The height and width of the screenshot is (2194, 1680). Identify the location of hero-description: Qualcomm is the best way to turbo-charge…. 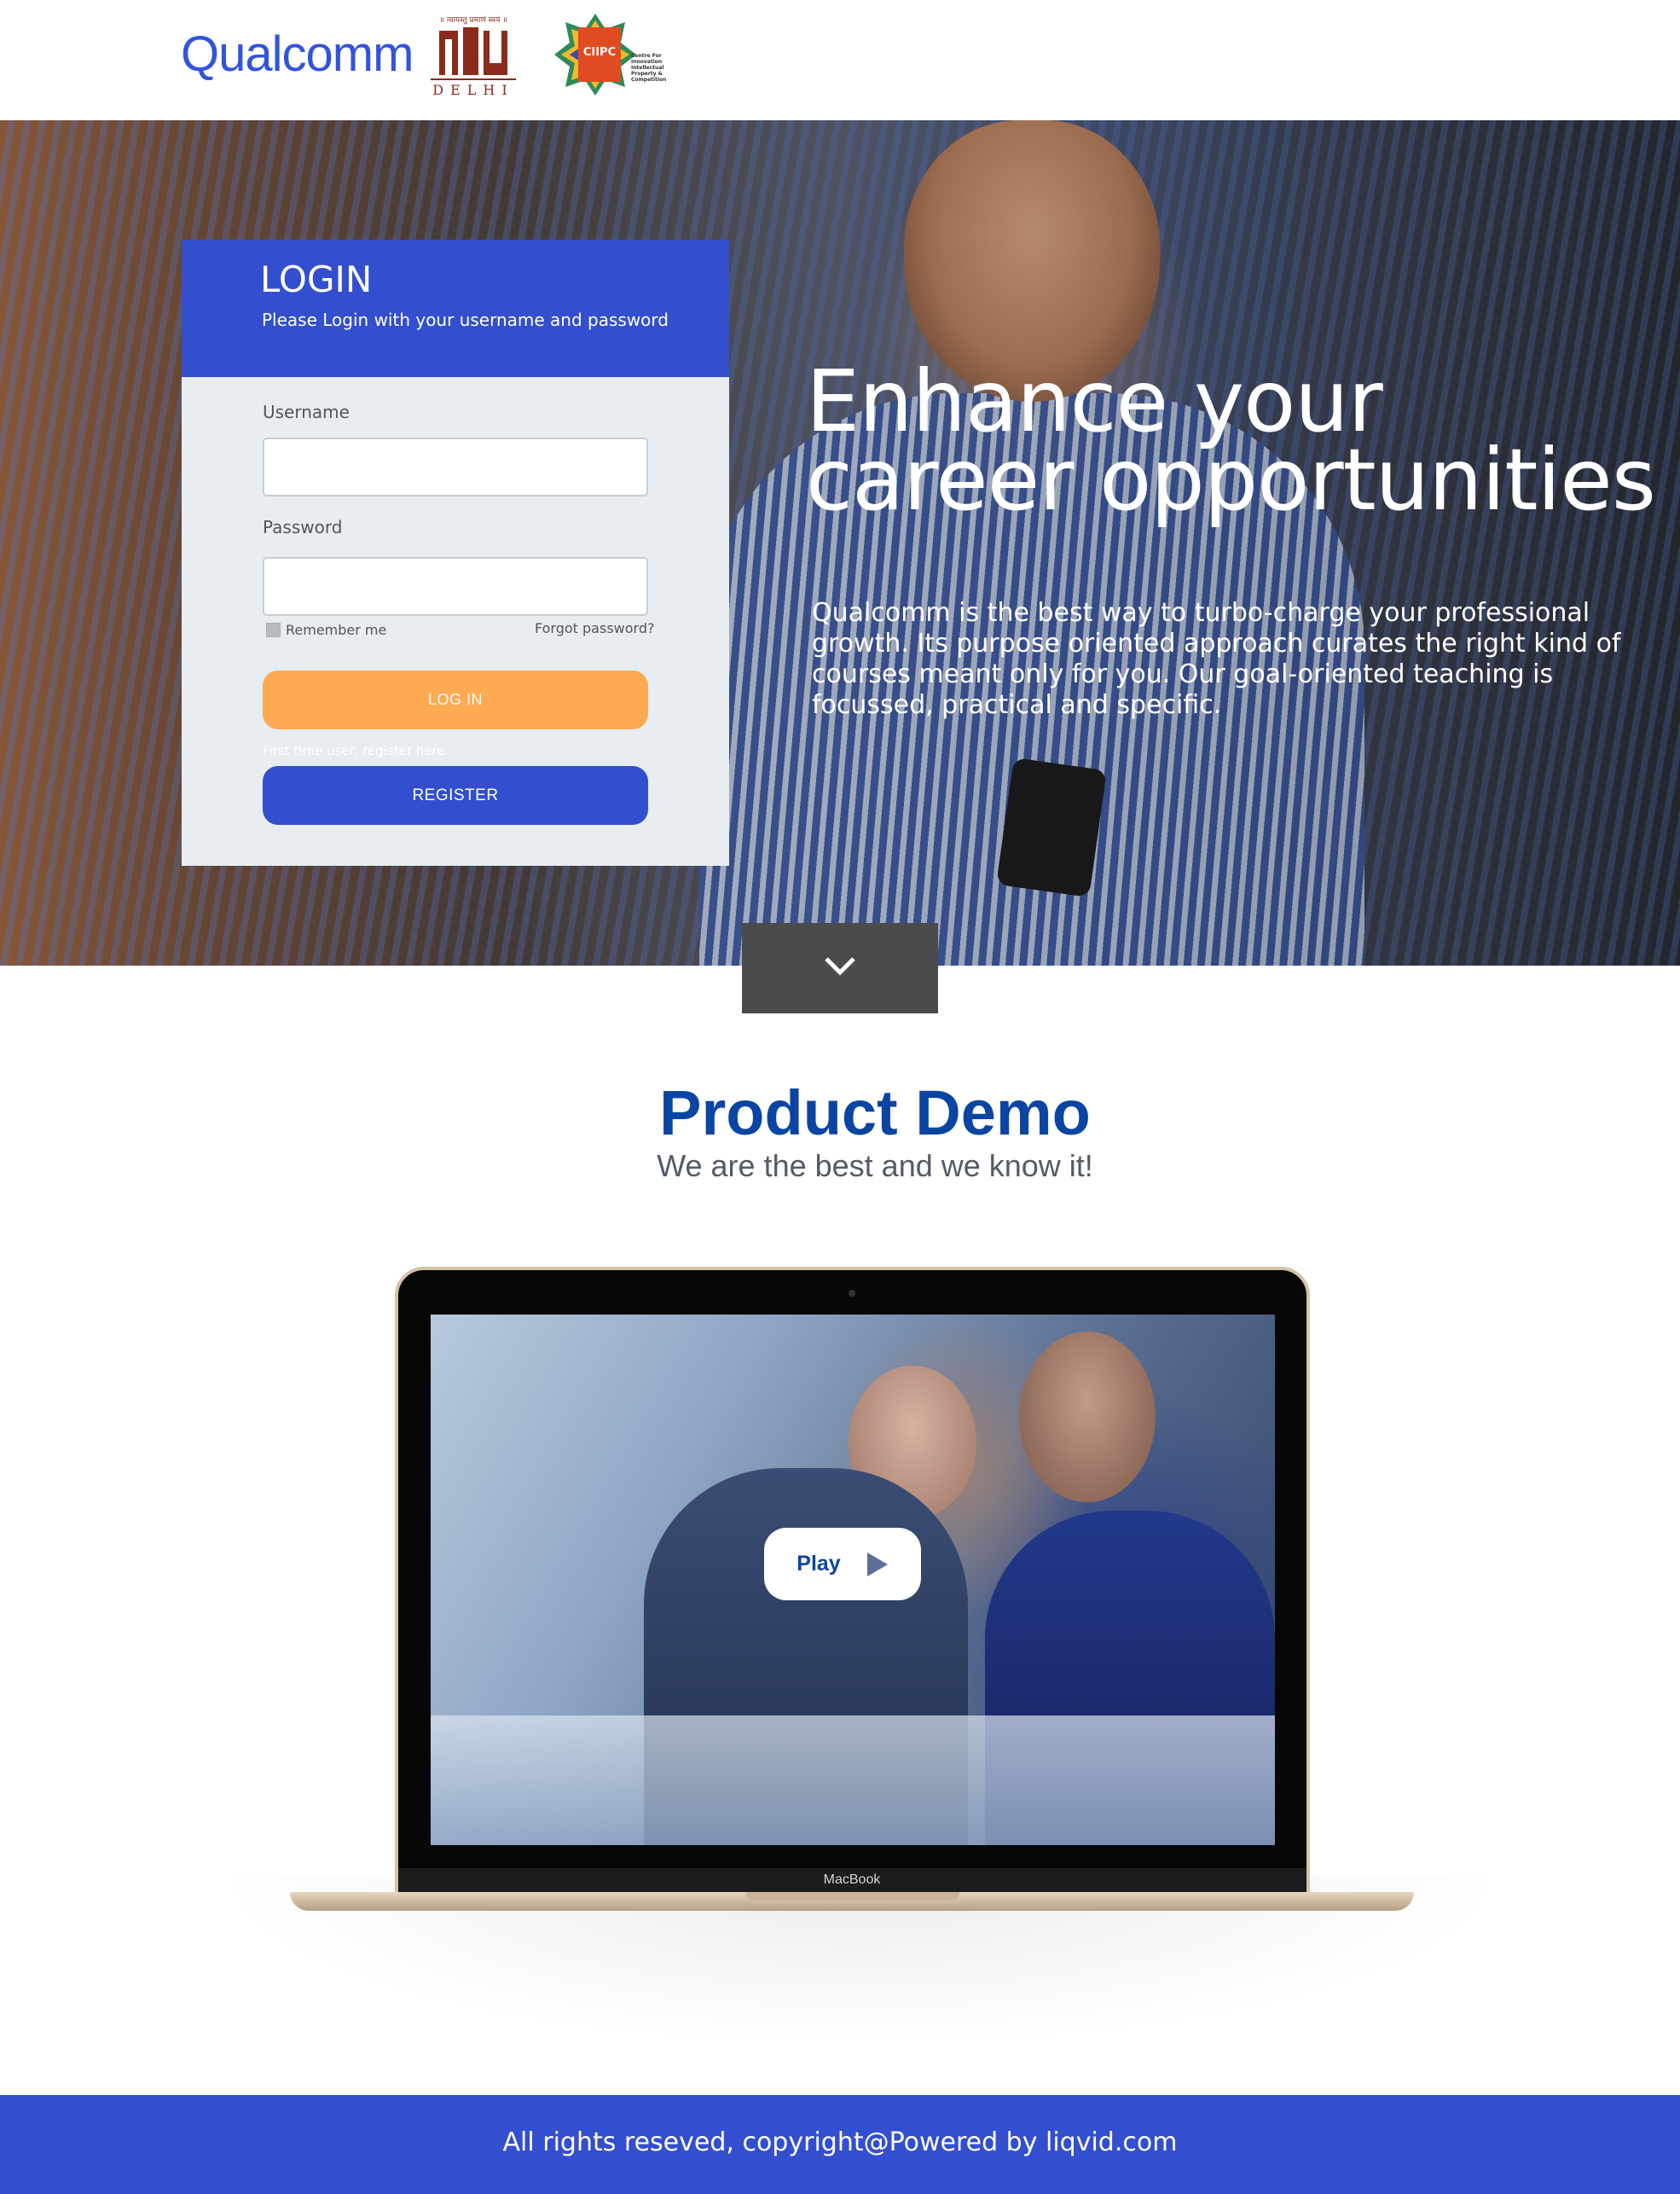
(1217, 659).